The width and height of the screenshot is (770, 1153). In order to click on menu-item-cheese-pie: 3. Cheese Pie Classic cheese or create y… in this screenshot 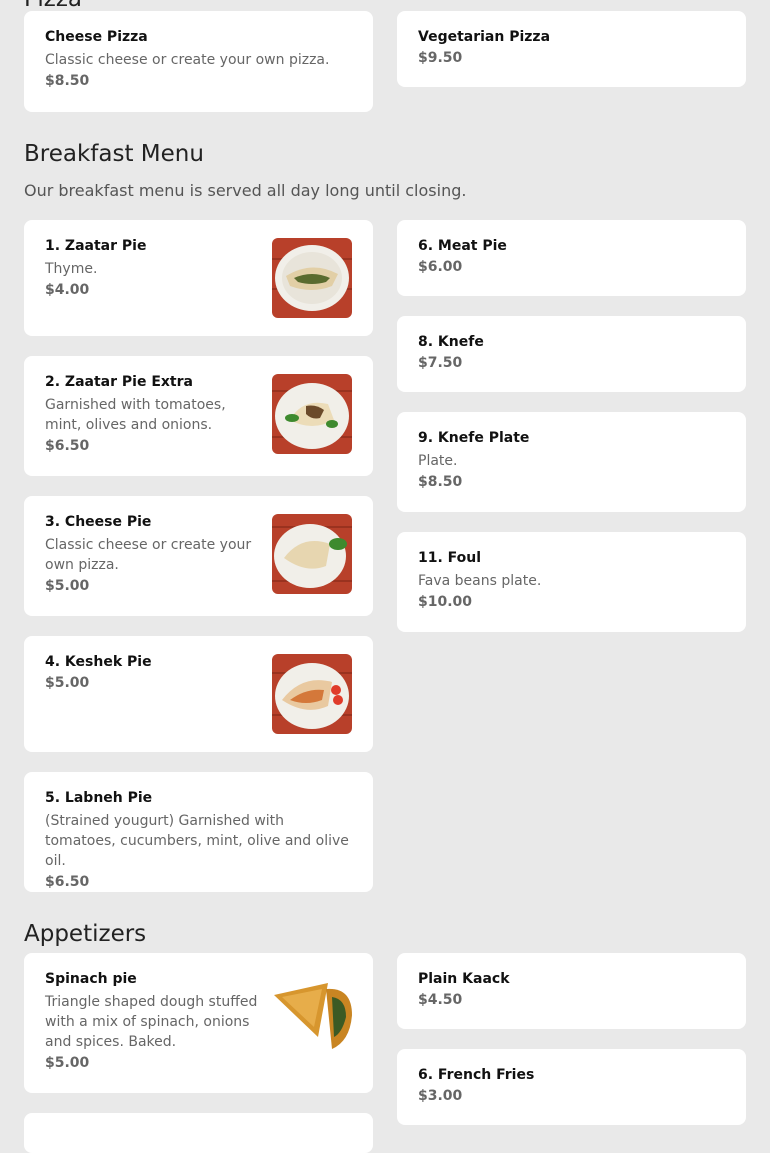, I will do `click(198, 556)`.